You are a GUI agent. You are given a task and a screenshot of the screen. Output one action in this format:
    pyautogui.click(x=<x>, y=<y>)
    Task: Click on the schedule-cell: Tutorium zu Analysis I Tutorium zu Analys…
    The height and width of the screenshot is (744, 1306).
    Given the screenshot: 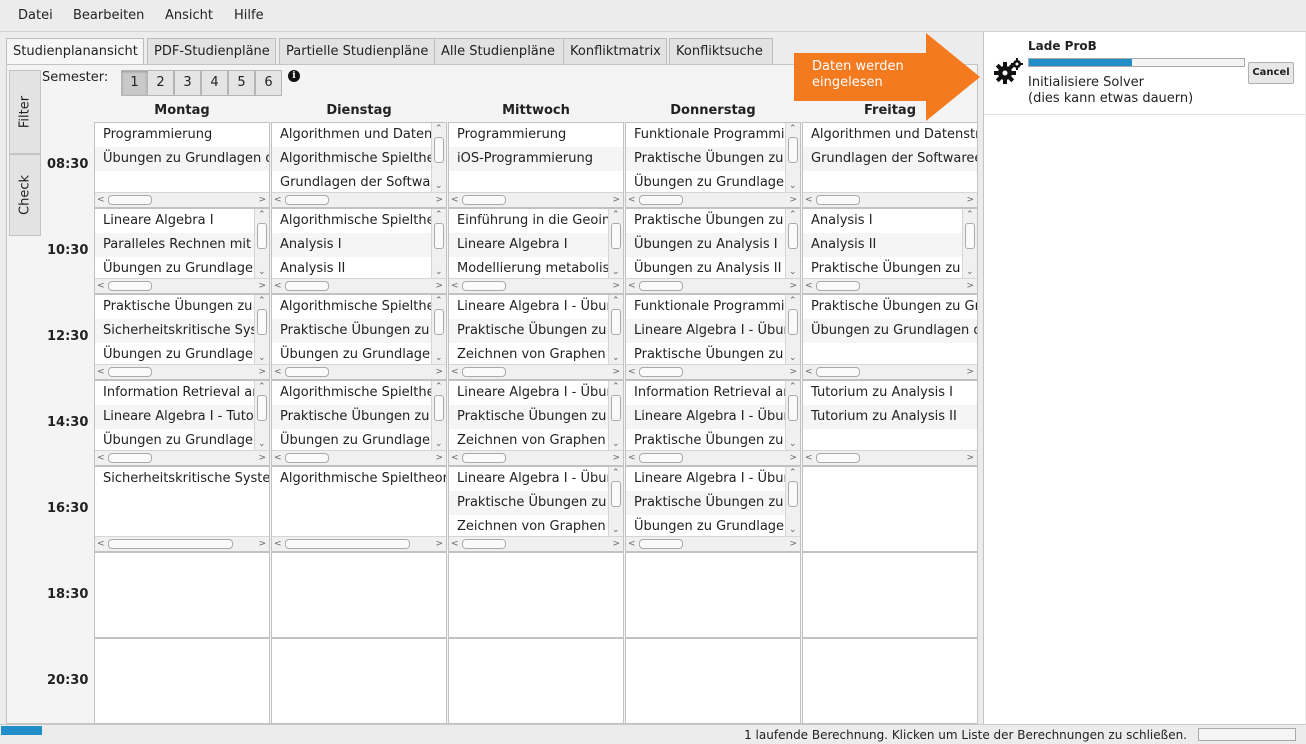 What is the action you would take?
    pyautogui.click(x=890, y=423)
    